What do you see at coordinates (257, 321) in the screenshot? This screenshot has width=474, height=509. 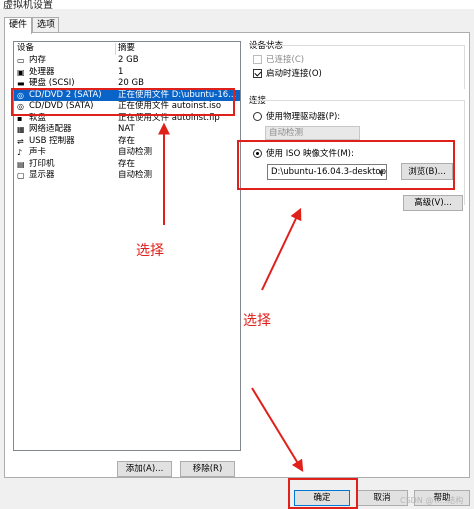 I see `annotation-text-select-2: 选择` at bounding box center [257, 321].